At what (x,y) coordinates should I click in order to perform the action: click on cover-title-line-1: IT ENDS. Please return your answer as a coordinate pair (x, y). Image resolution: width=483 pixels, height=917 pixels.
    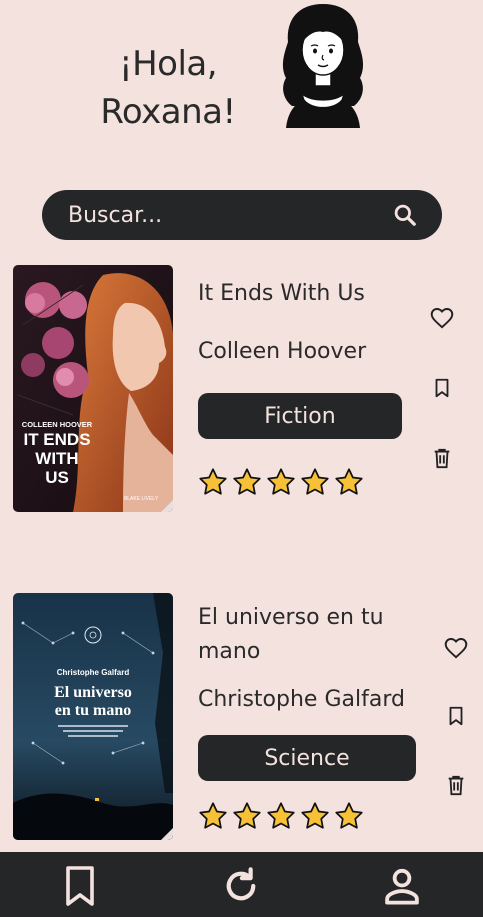
    Looking at the image, I should click on (56, 439).